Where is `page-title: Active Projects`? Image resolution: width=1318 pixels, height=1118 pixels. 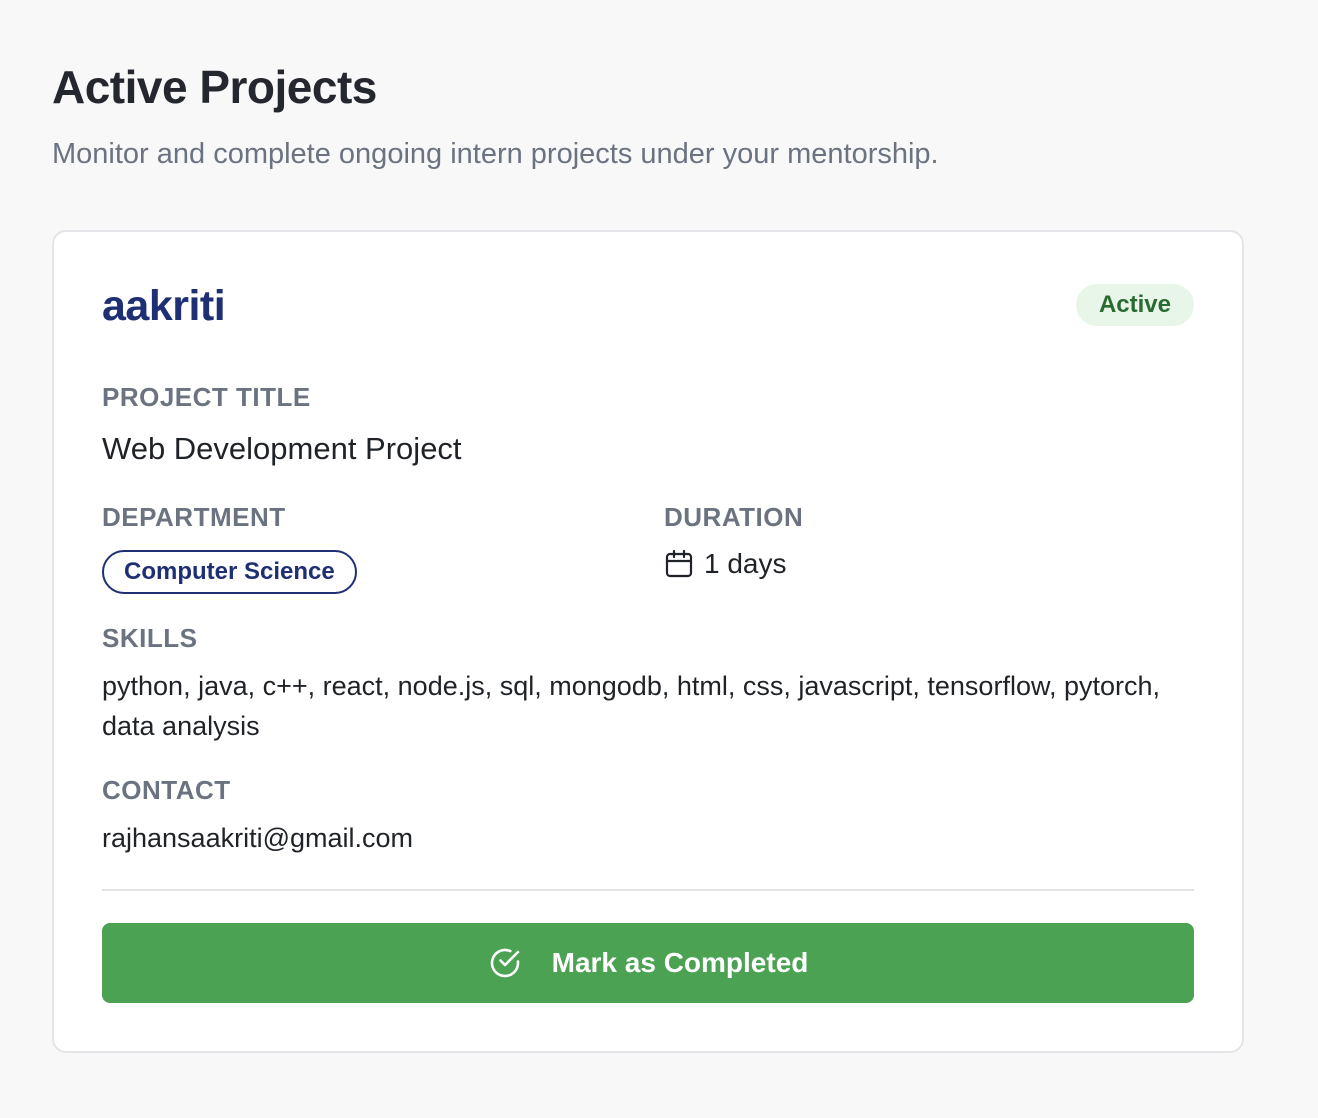 page-title: Active Projects is located at coordinates (214, 87).